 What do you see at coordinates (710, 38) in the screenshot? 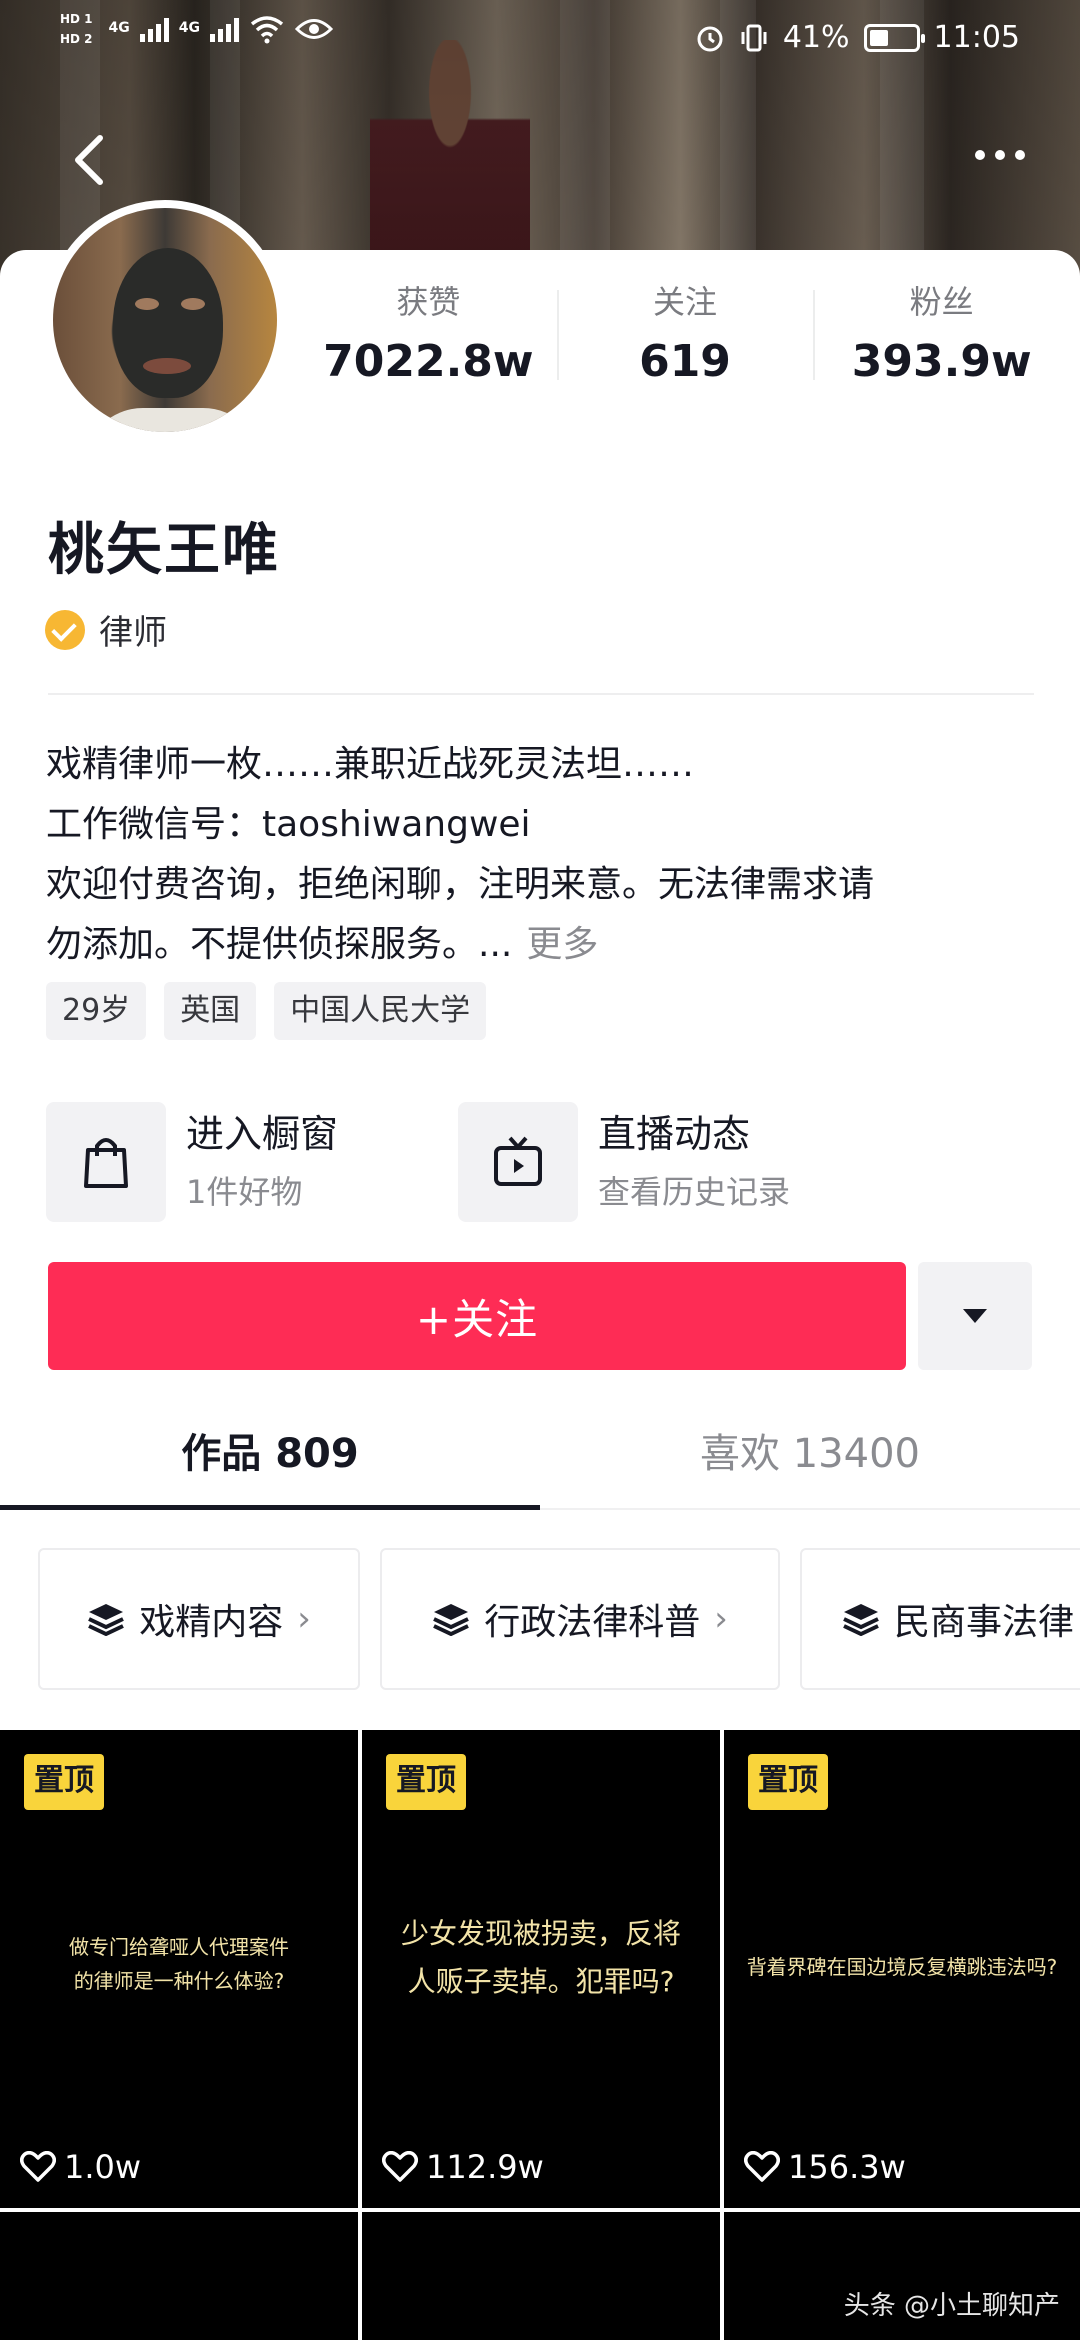
I see `alarm-icon` at bounding box center [710, 38].